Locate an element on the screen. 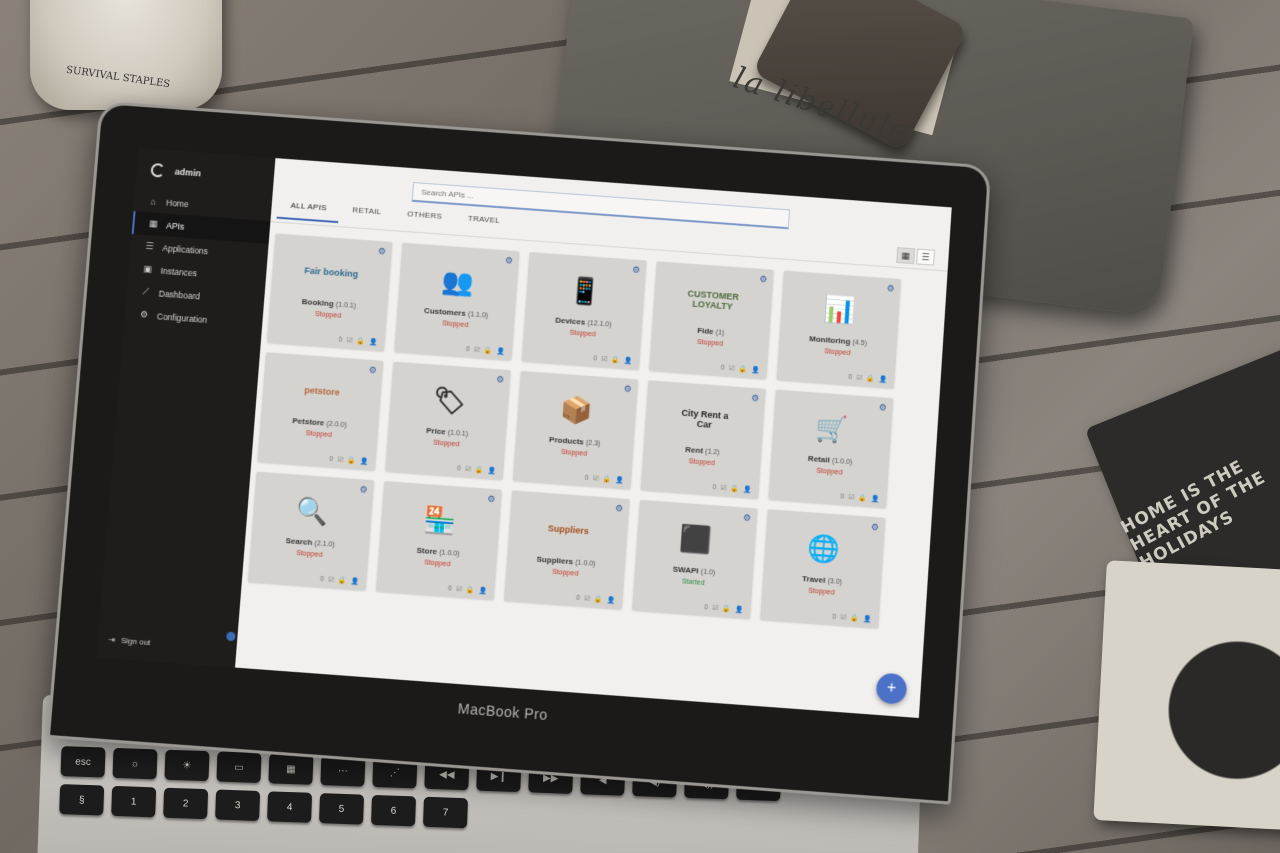  add-api-button: + is located at coordinates (891, 688).